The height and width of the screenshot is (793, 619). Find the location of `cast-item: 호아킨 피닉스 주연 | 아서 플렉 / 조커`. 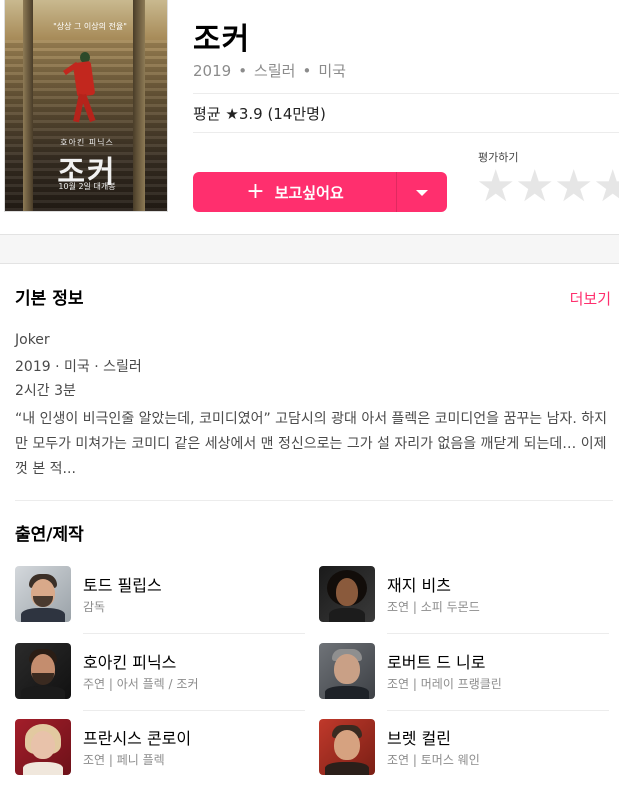

cast-item: 호아킨 피닉스 주연 | 아서 플렉 / 조커 is located at coordinates (160, 678).